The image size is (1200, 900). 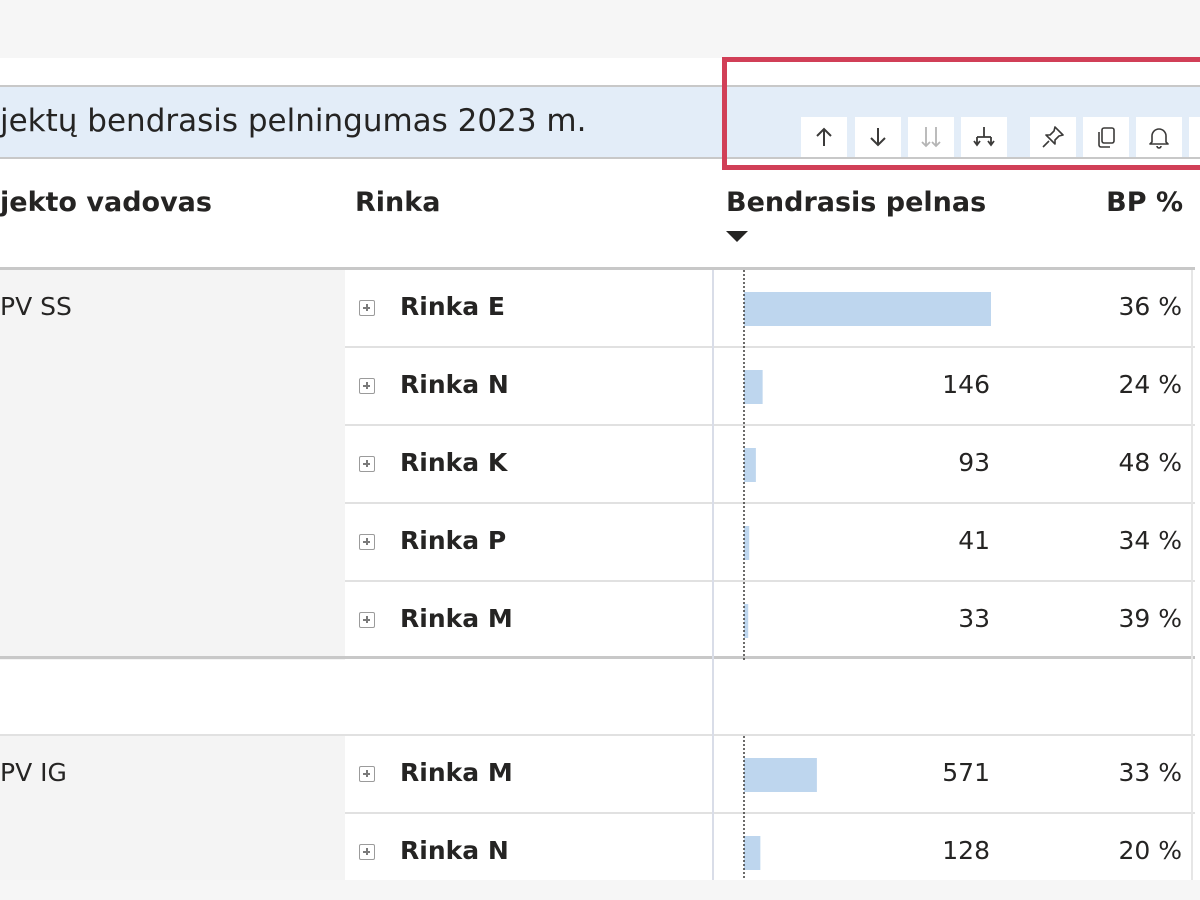 What do you see at coordinates (1150, 384) in the screenshot?
I see `bp-pct-cell: 24 %` at bounding box center [1150, 384].